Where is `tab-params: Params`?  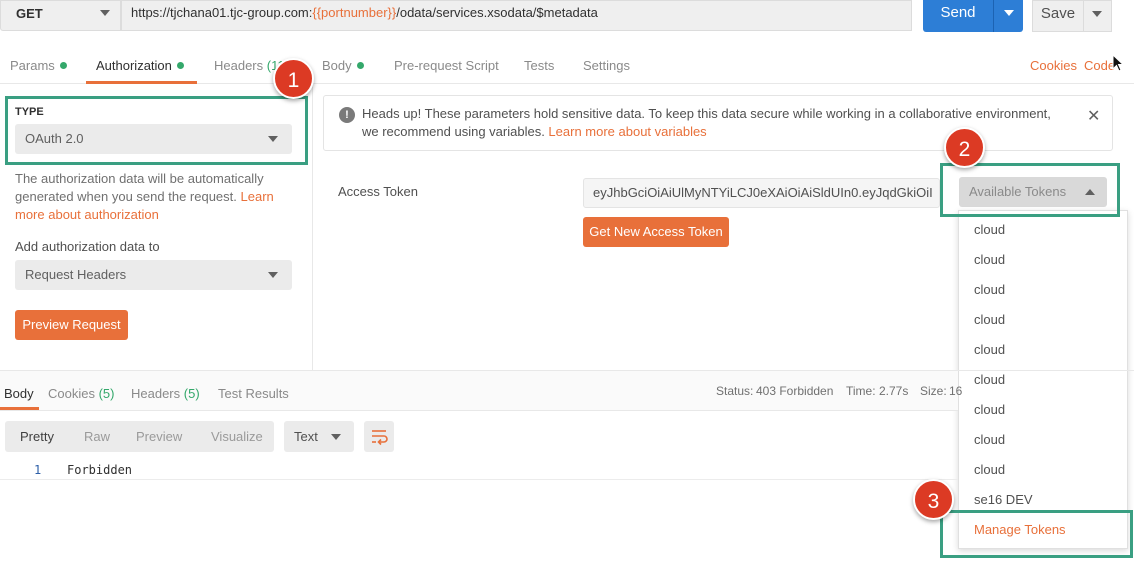 tab-params: Params is located at coordinates (38, 65).